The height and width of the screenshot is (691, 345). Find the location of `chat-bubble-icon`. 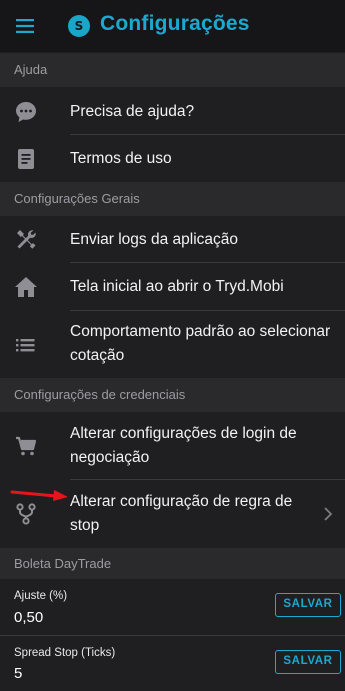

chat-bubble-icon is located at coordinates (26, 112).